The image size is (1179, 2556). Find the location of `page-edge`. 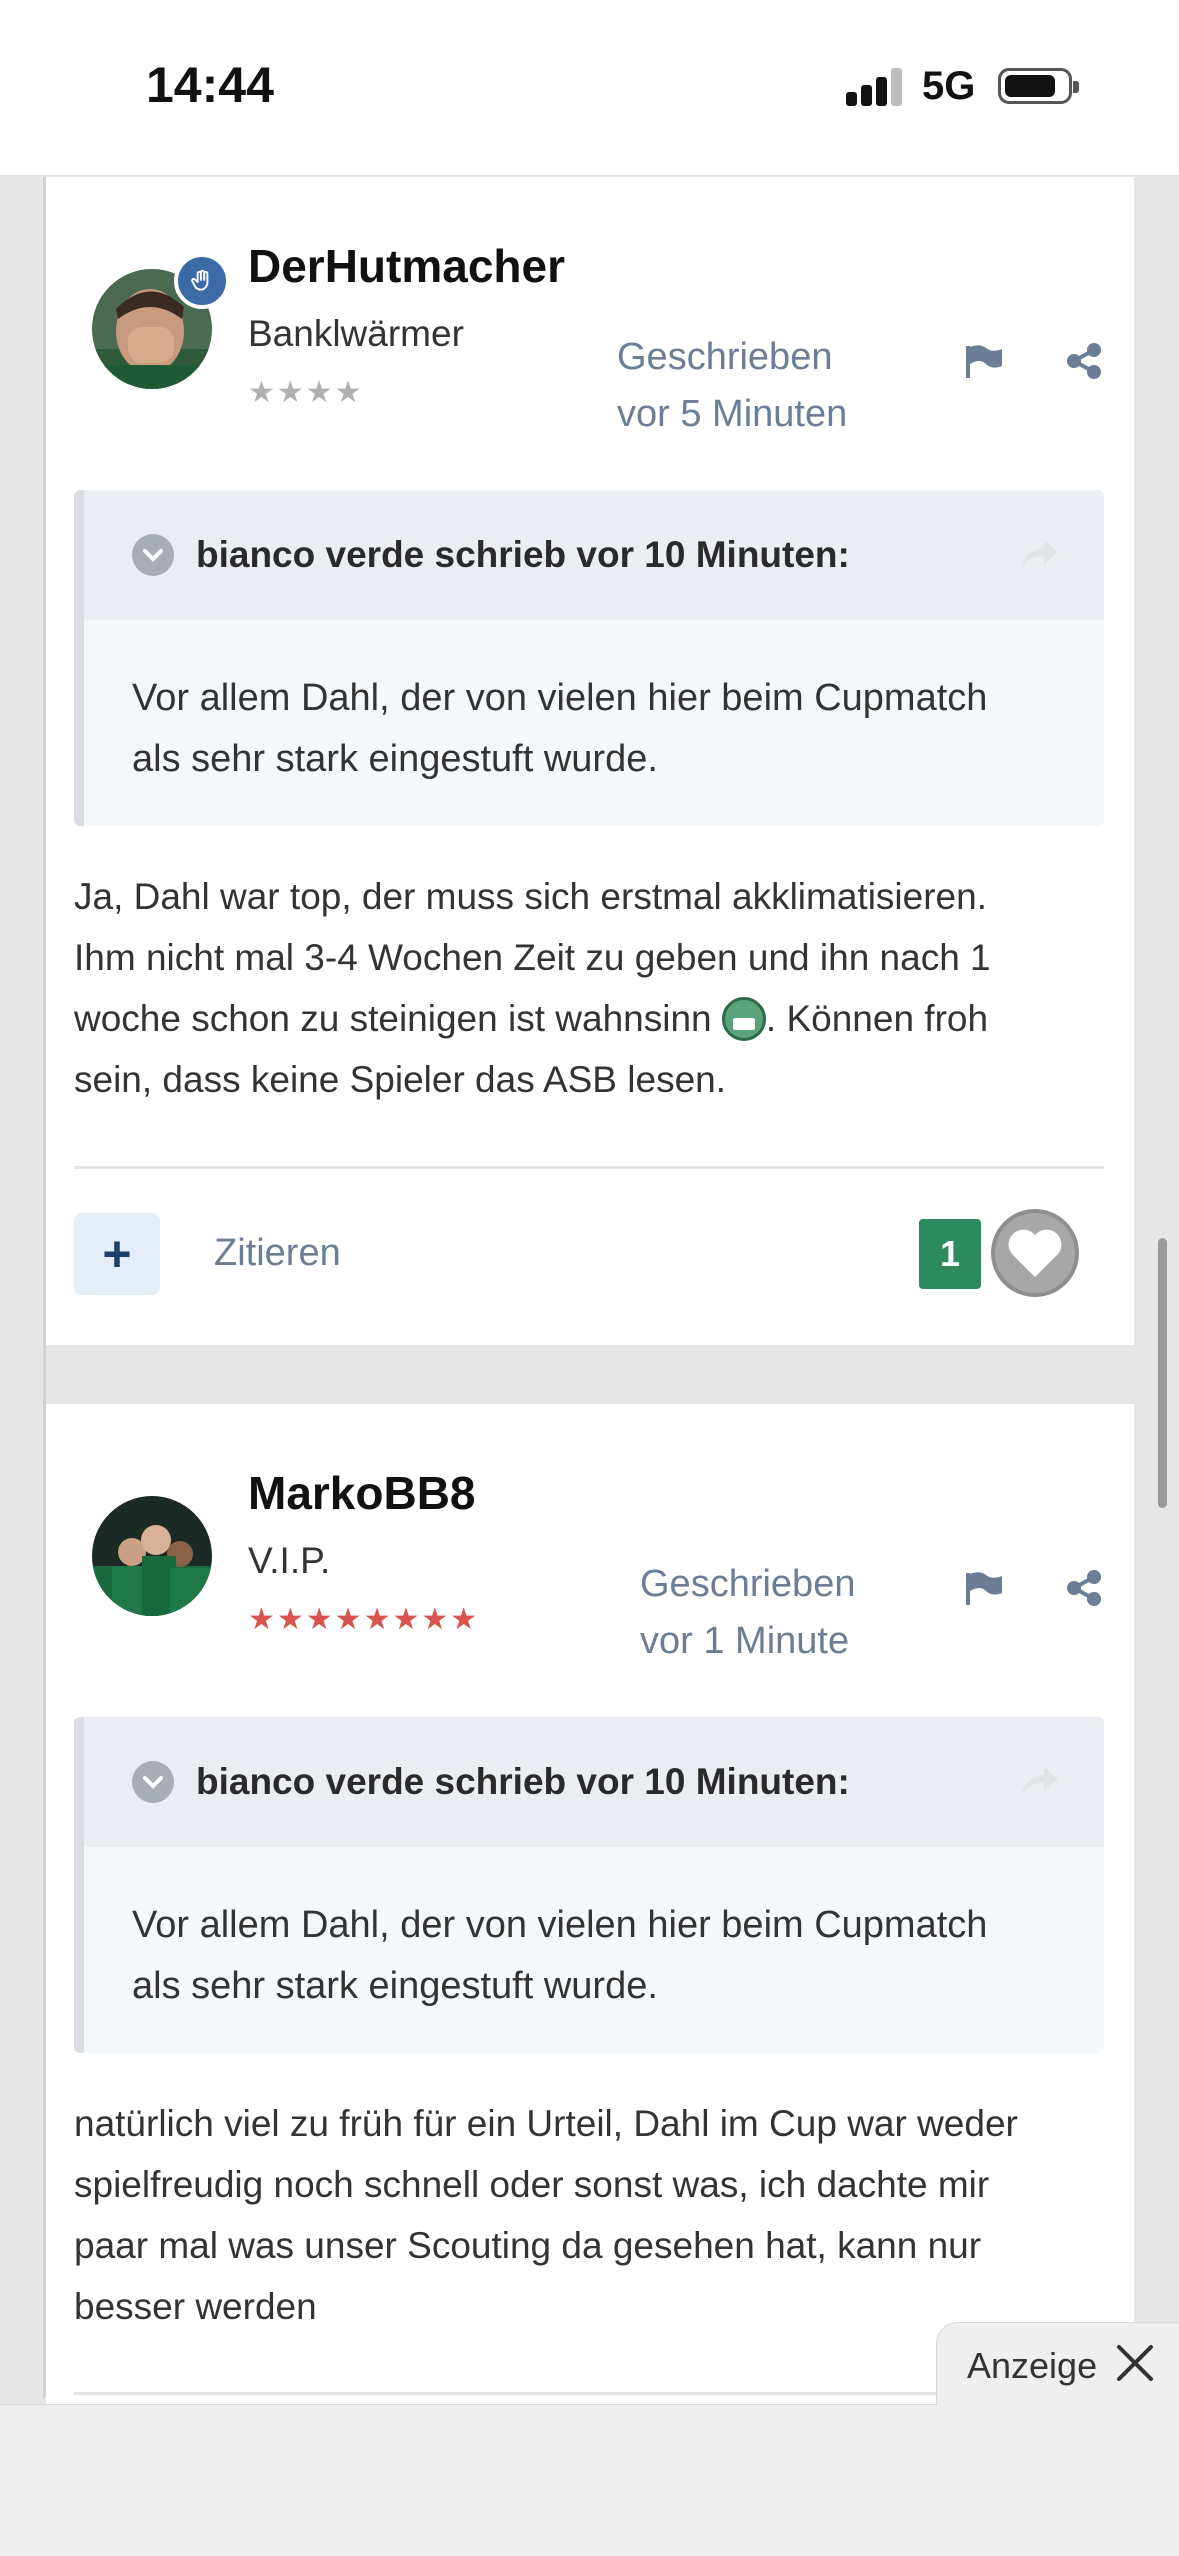

page-edge is located at coordinates (23, 1287).